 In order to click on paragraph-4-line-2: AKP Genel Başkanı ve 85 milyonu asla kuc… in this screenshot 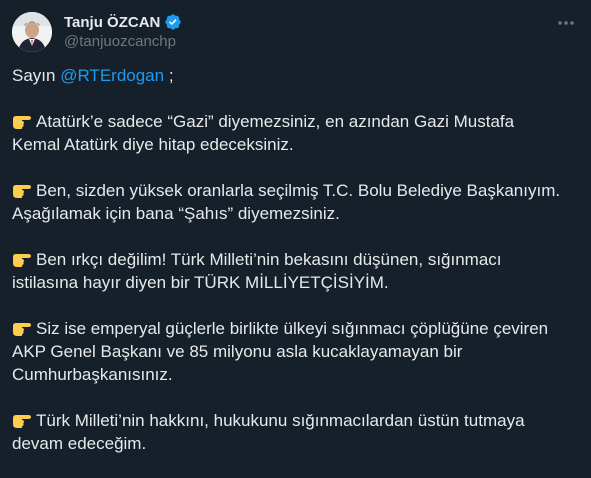, I will do `click(237, 351)`.